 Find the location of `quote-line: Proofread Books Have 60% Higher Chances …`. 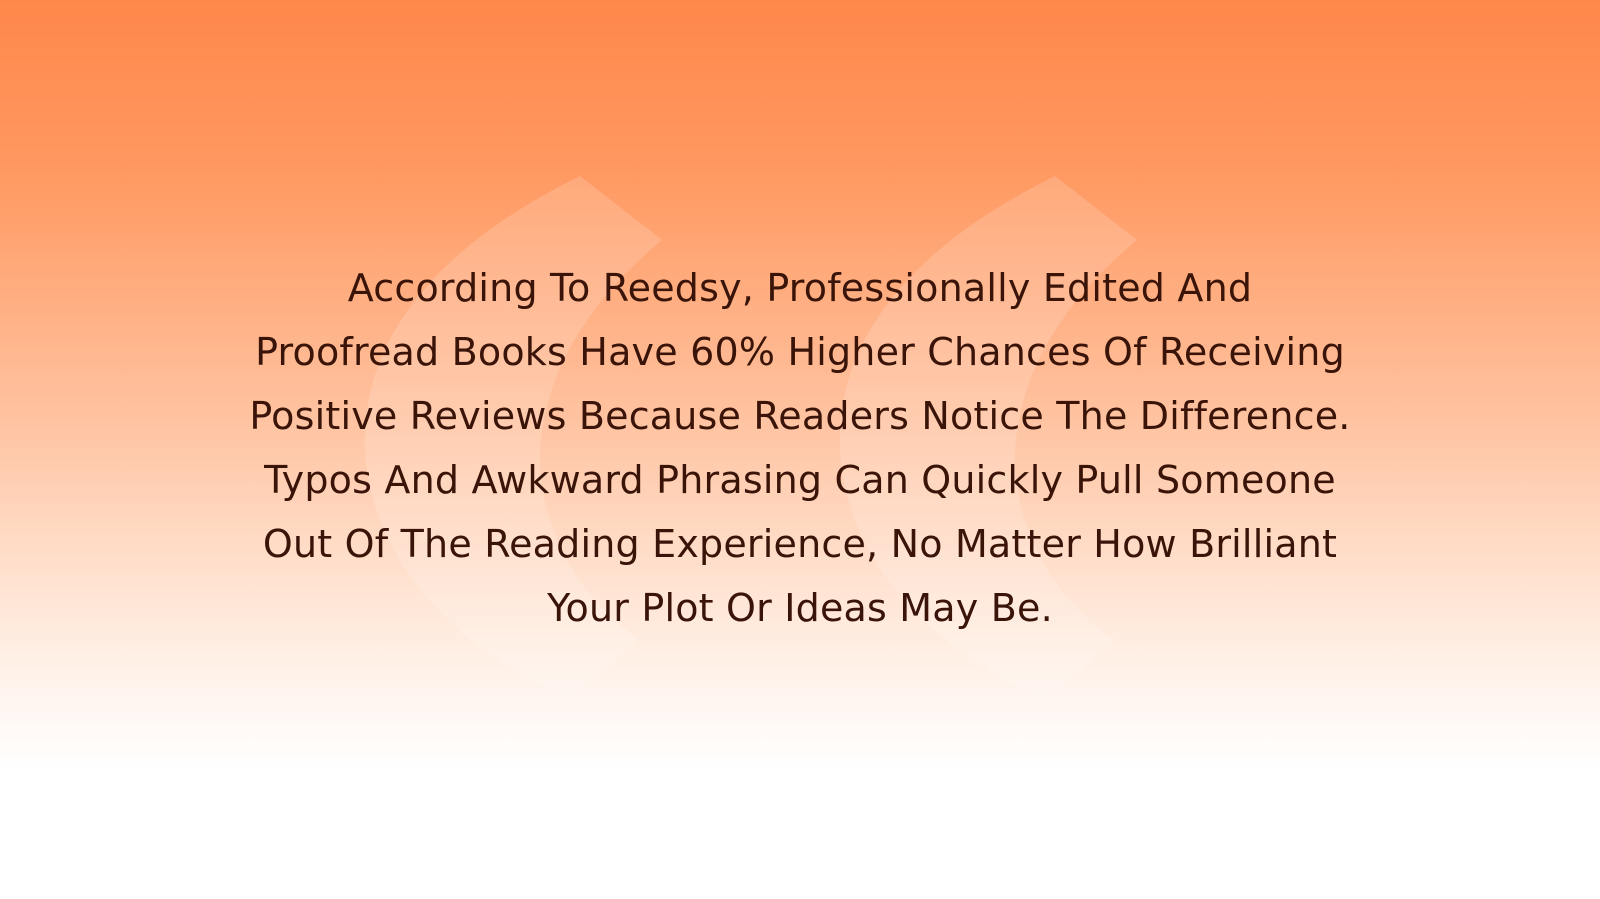

quote-line: Proofread Books Have 60% Higher Chances … is located at coordinates (800, 352).